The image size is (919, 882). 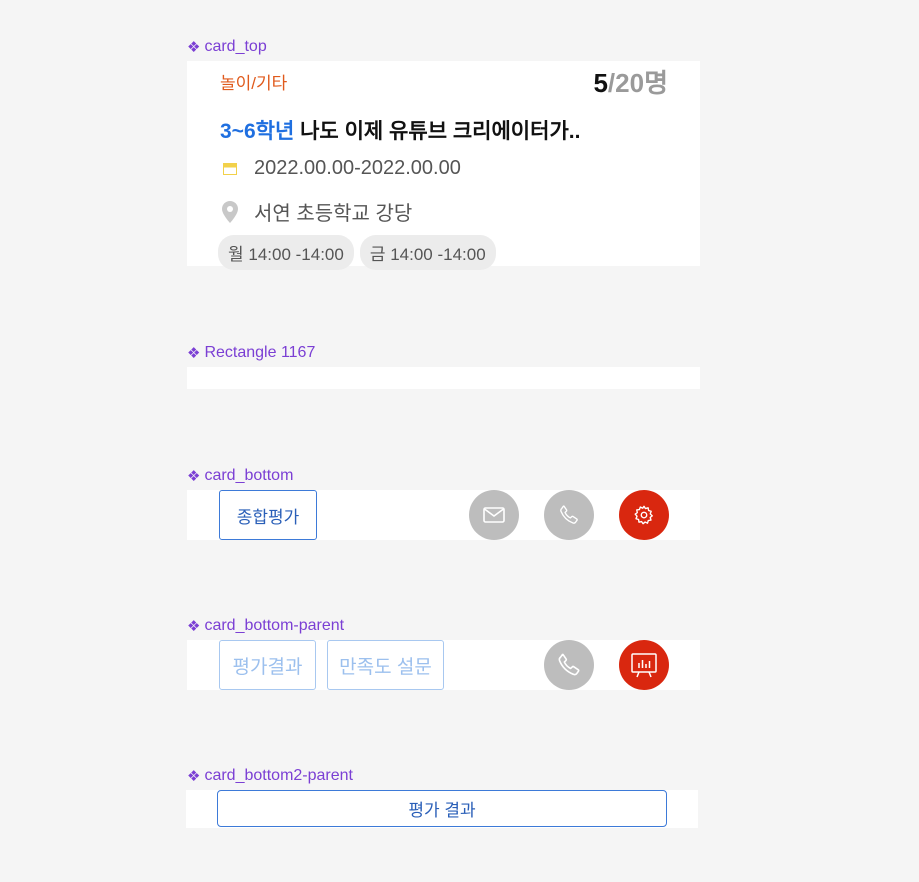 I want to click on evaluation-result-button: 평가결과, so click(x=267, y=665).